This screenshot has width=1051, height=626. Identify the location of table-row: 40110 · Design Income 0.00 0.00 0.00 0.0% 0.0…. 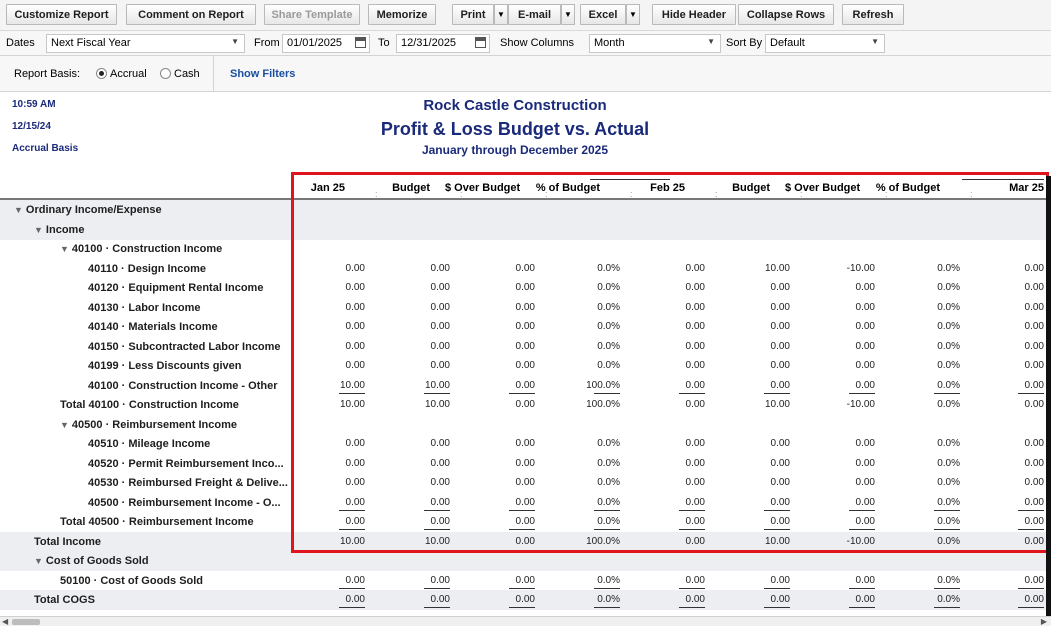
(523, 269).